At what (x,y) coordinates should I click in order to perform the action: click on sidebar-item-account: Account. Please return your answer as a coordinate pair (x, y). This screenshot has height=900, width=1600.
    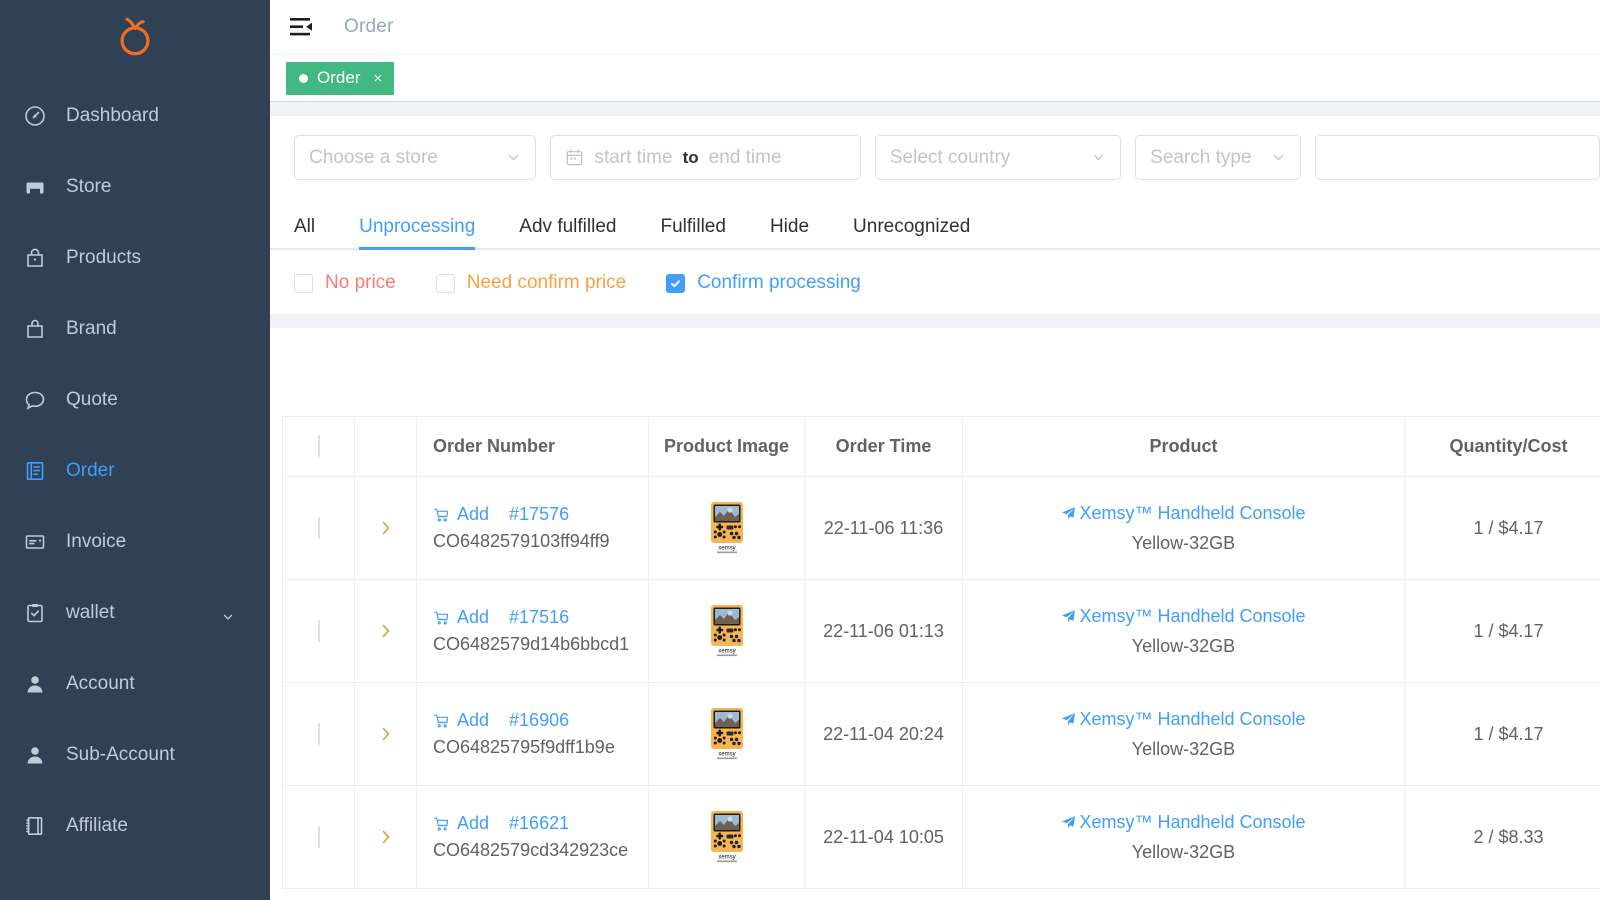
    Looking at the image, I should click on (135, 683).